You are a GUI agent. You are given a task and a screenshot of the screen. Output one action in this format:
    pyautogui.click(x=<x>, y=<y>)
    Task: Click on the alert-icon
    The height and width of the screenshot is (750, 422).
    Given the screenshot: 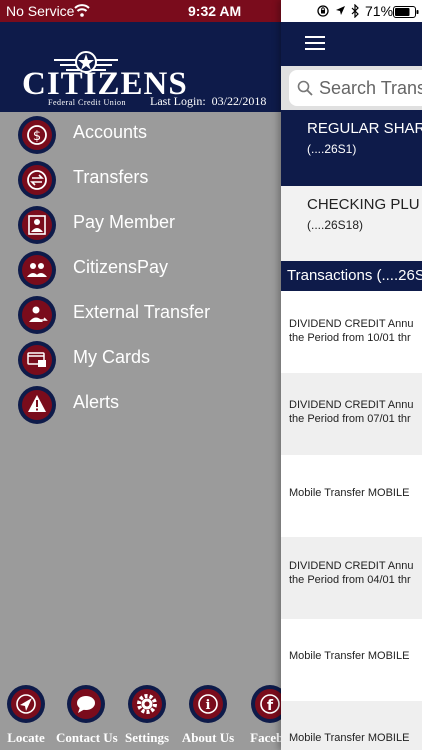 What is the action you would take?
    pyautogui.click(x=37, y=405)
    